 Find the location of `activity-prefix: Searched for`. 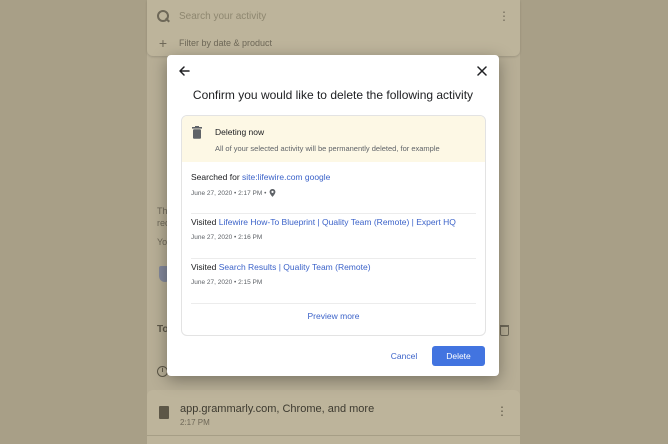

activity-prefix: Searched for is located at coordinates (215, 177).